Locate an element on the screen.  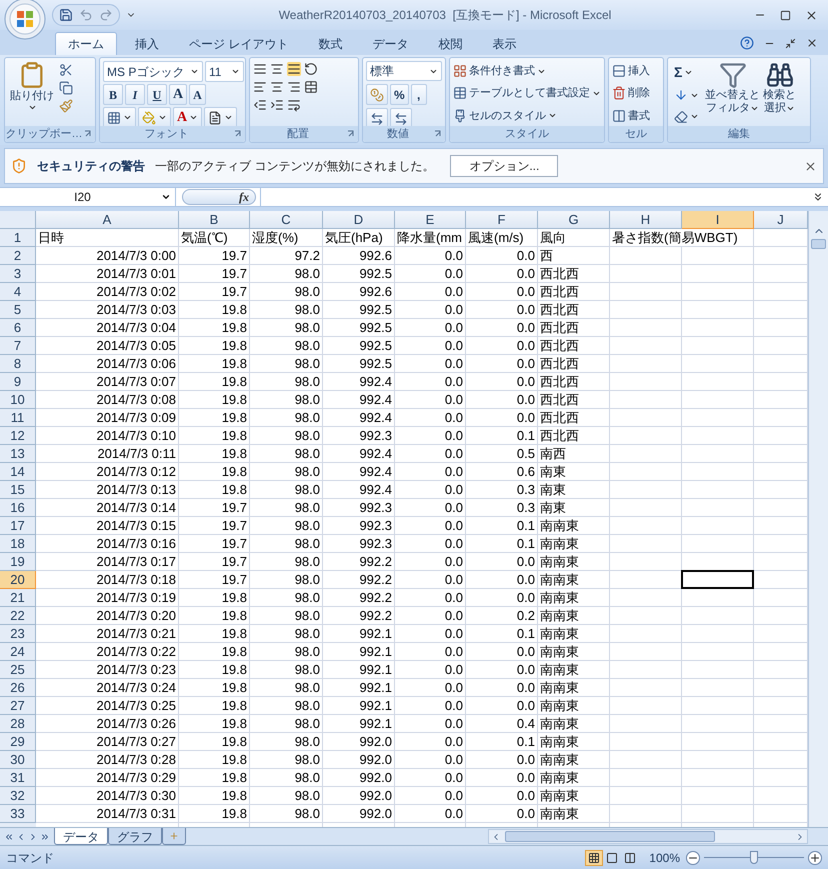
row-header: 18 is located at coordinates (18, 544).